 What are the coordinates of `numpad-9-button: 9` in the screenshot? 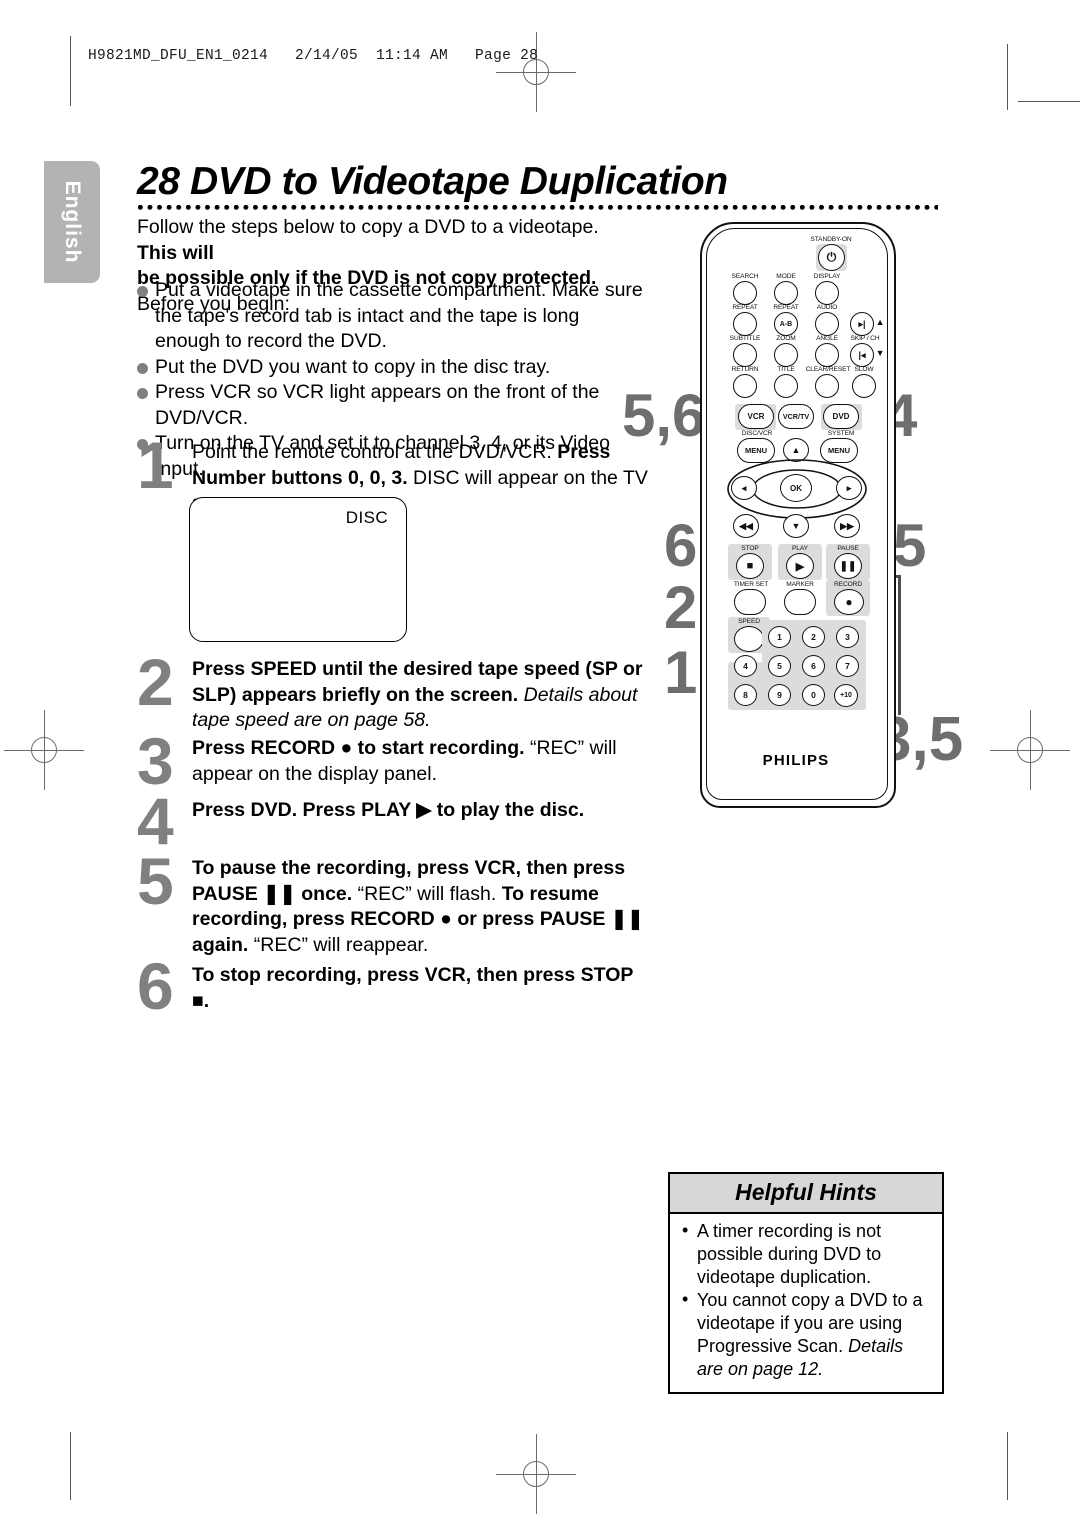 It's located at (779, 695).